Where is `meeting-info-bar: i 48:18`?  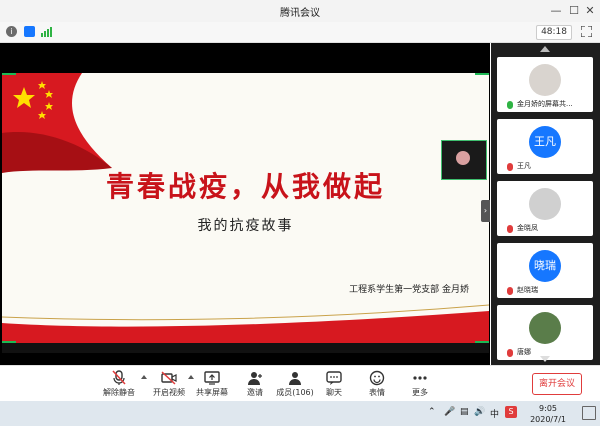 meeting-info-bar: i 48:18 is located at coordinates (300, 32).